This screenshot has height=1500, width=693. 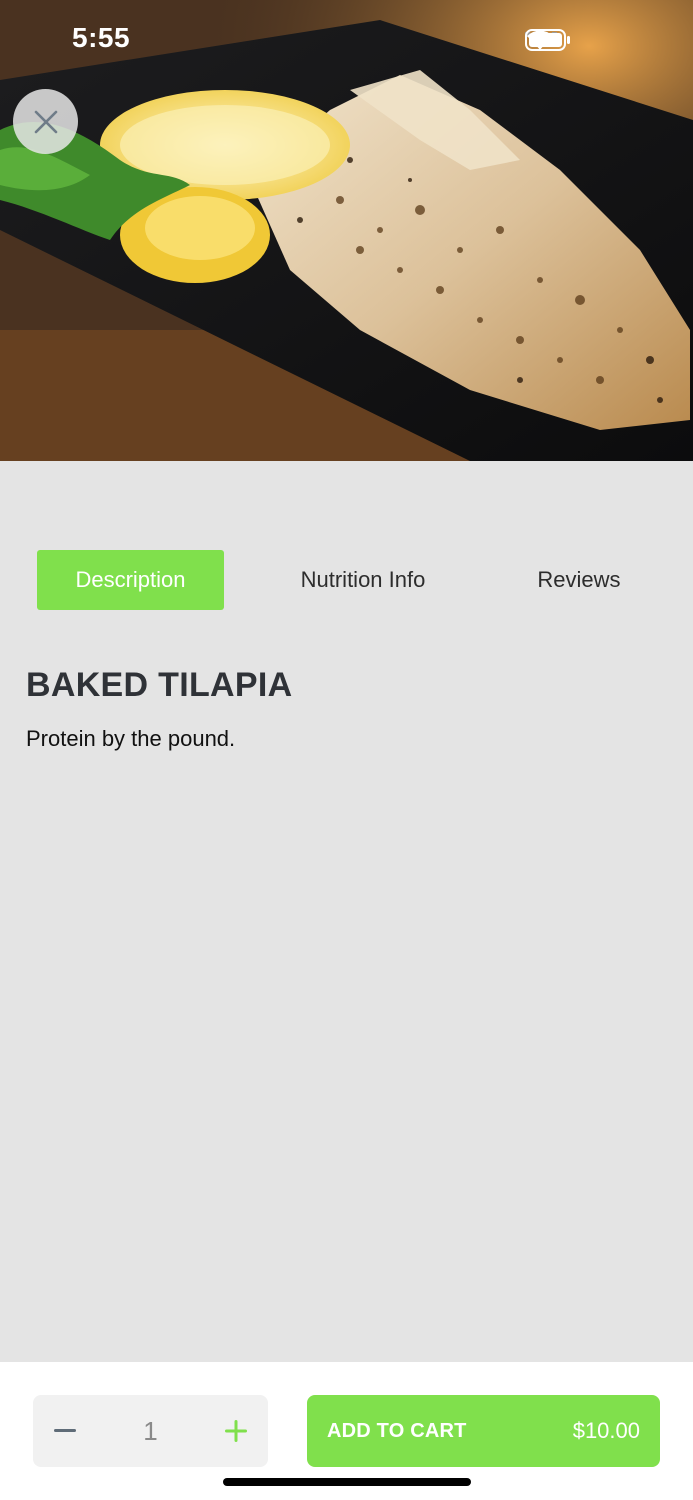 I want to click on add-to-cart-label: ADD TO CART, so click(x=397, y=1430).